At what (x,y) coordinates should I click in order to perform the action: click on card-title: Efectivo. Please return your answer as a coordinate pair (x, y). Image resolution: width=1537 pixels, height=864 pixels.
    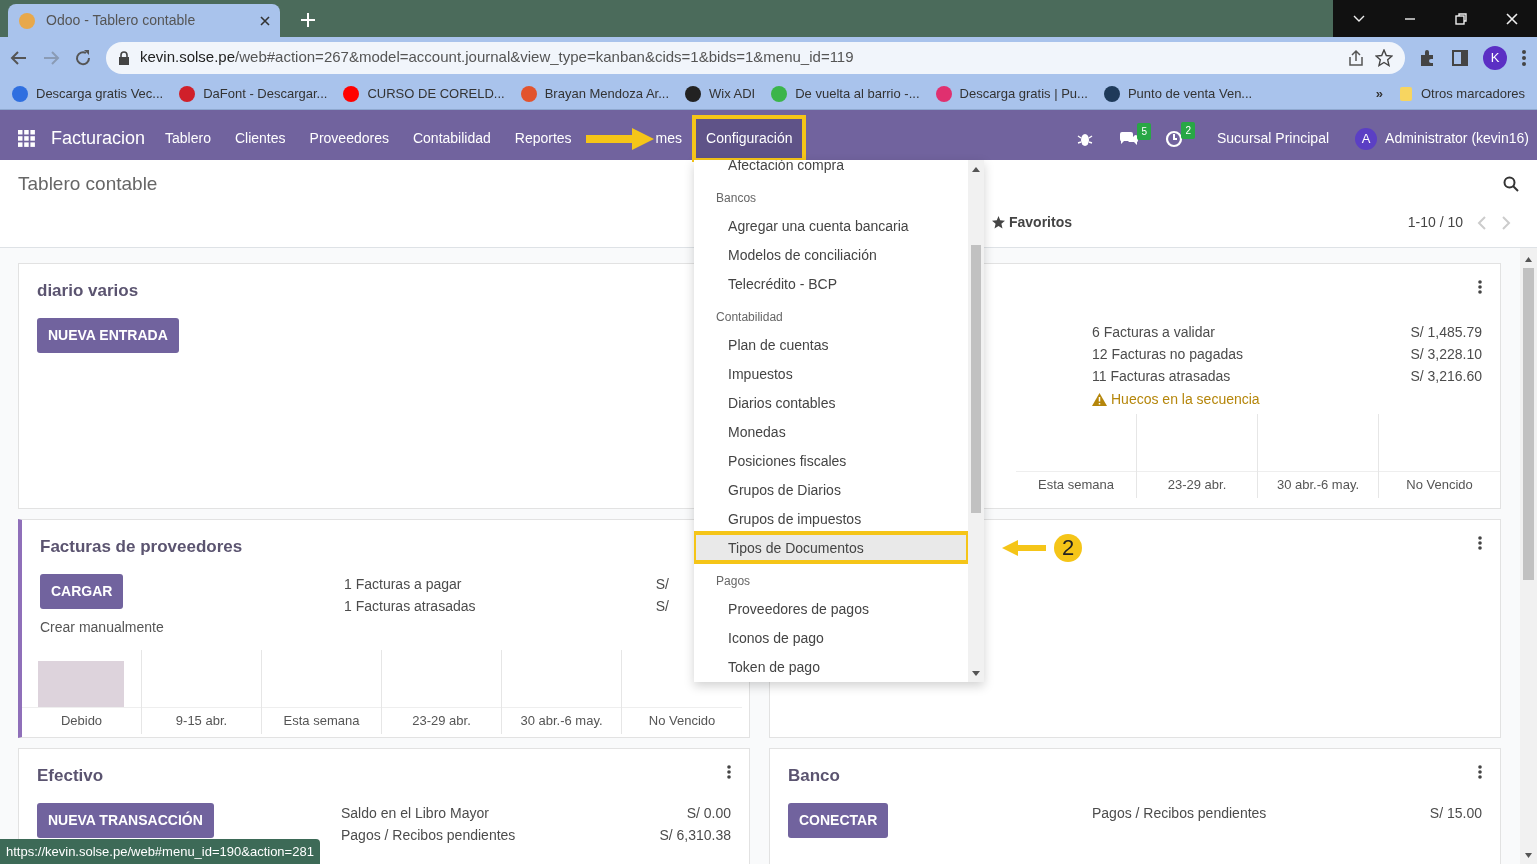
    Looking at the image, I should click on (70, 775).